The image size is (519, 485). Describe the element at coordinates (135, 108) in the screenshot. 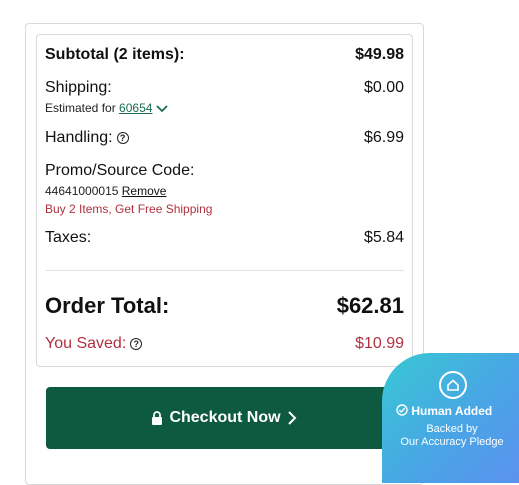

I see `shipping-zip-link: 60654` at that location.